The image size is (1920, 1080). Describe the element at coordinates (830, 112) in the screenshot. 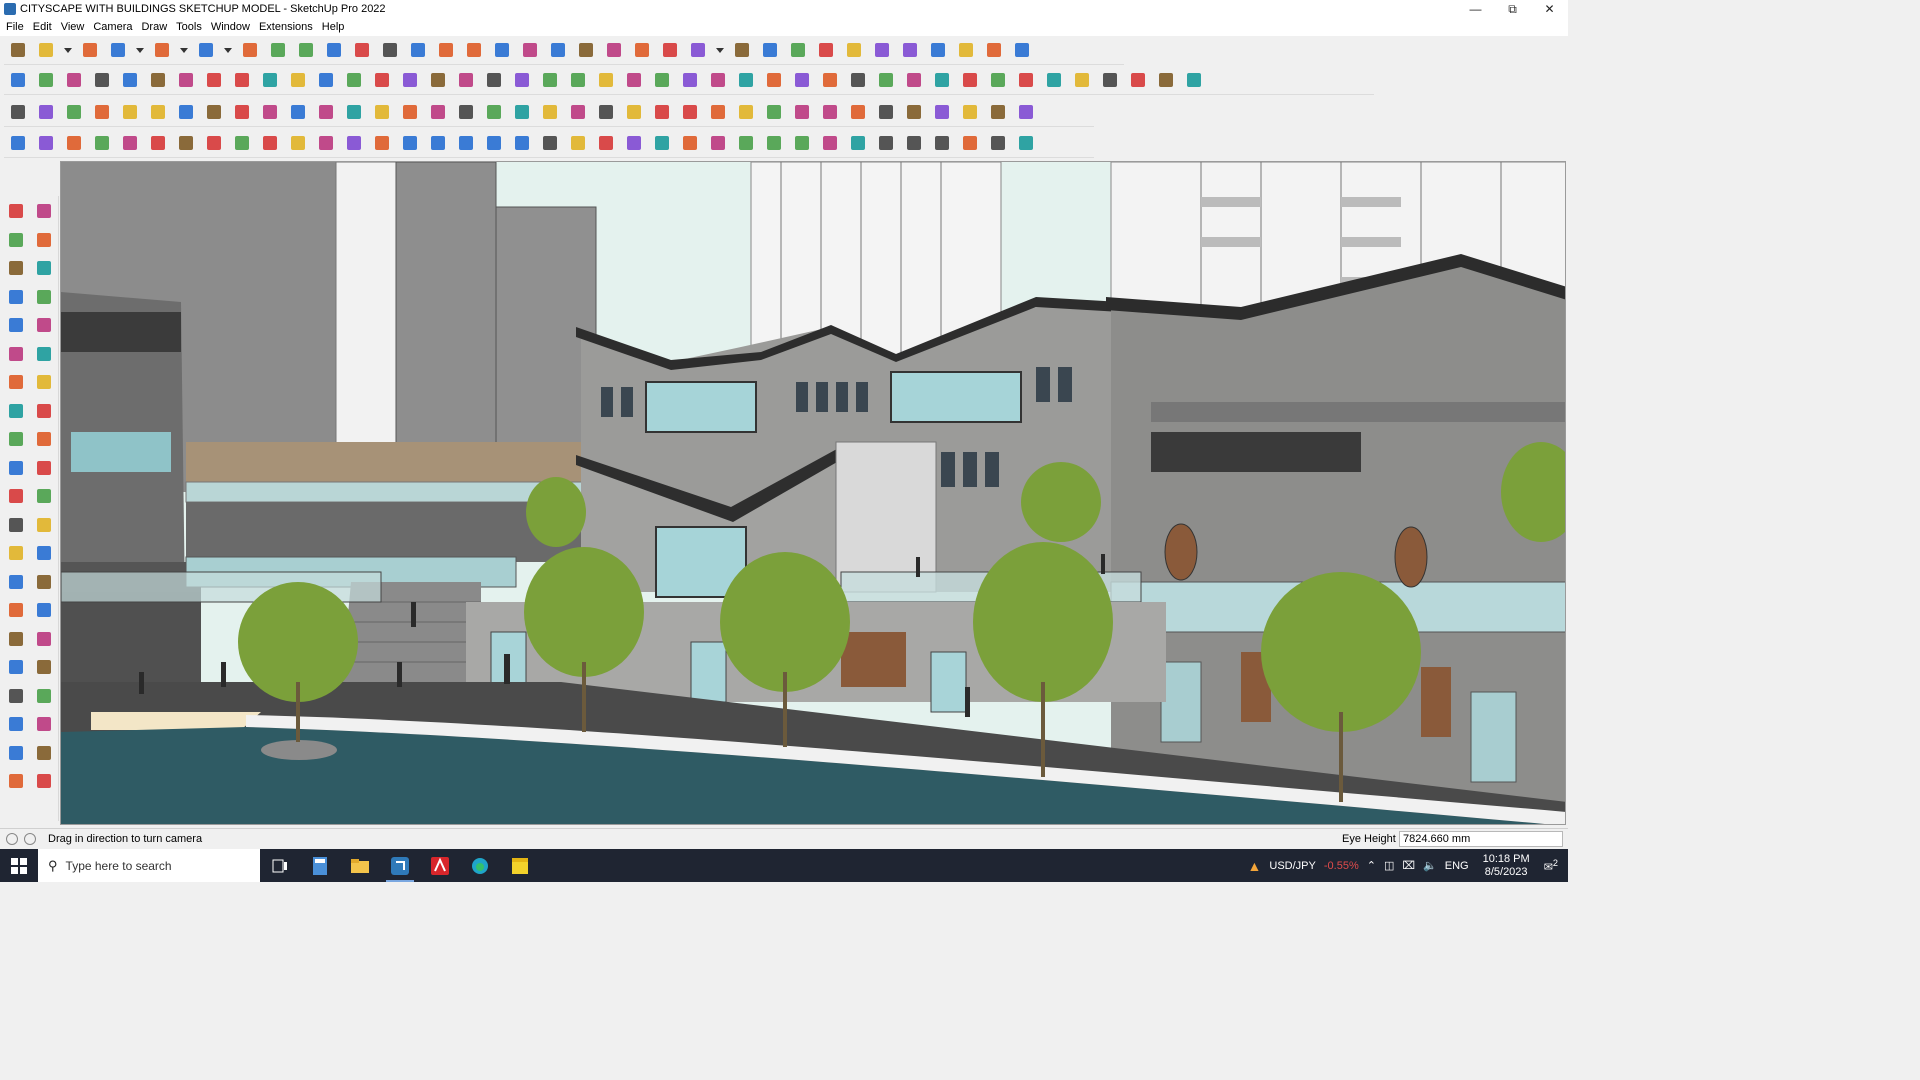

I see `gift-button` at that location.